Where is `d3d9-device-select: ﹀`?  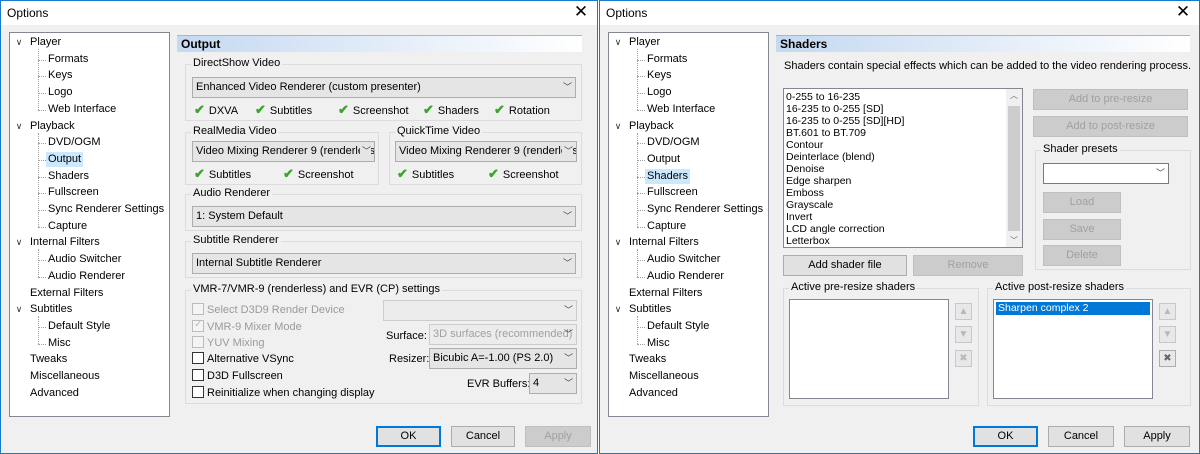 d3d9-device-select: ﹀ is located at coordinates (480, 310).